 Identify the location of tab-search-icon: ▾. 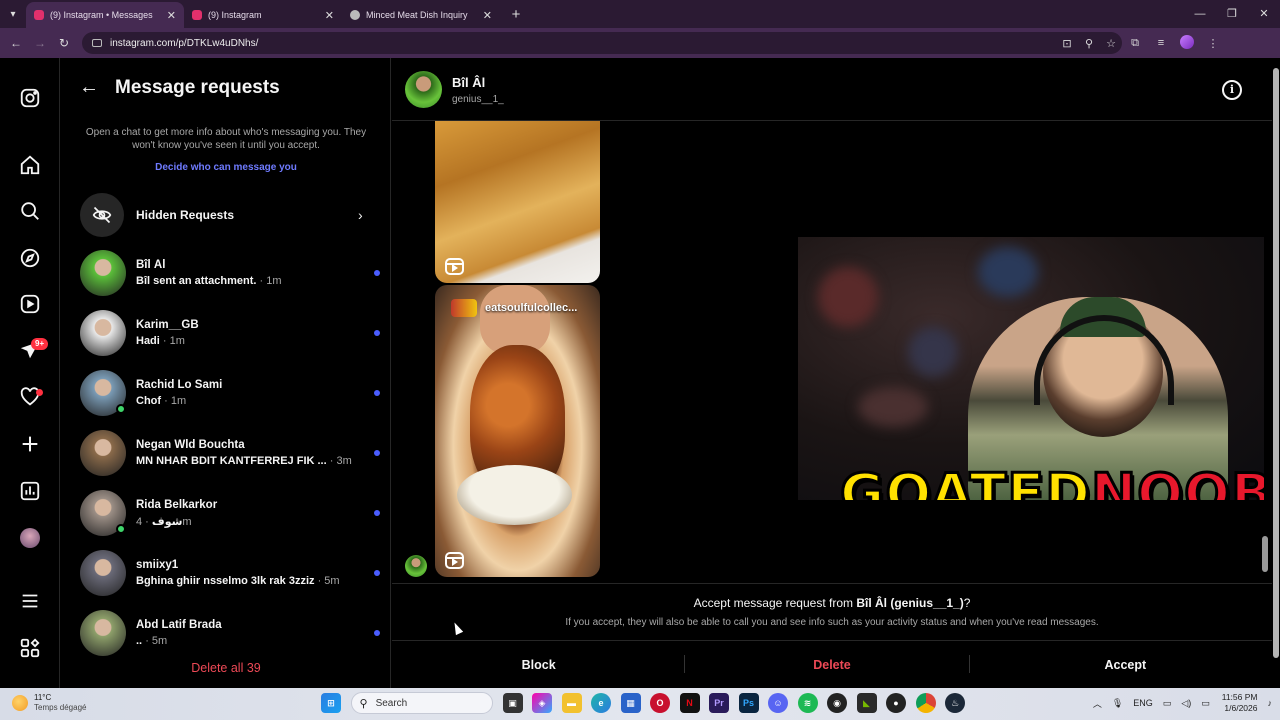
(13, 14).